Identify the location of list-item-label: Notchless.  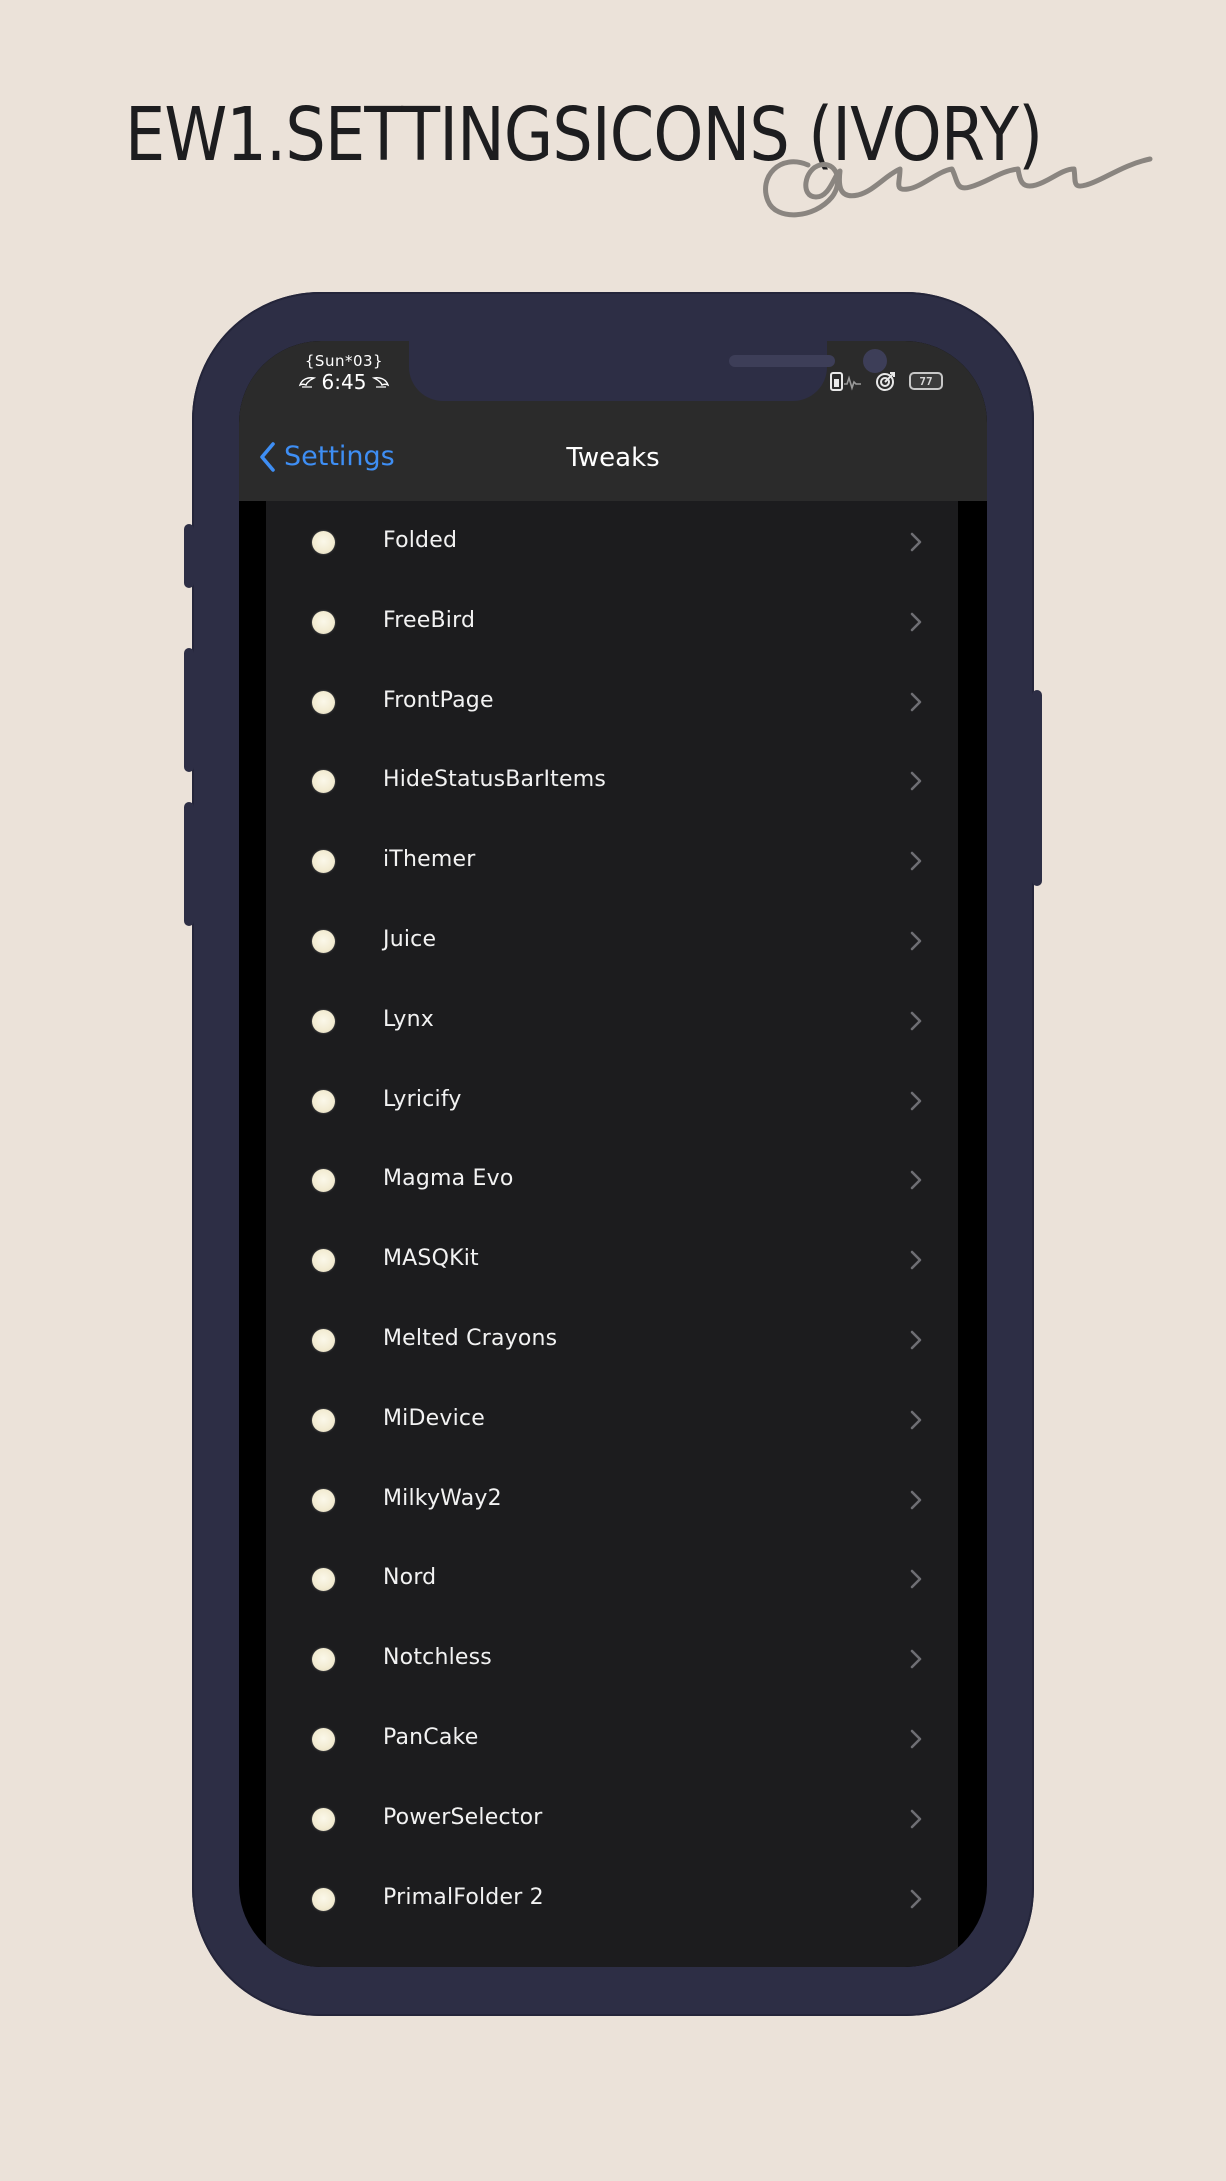
(437, 1658).